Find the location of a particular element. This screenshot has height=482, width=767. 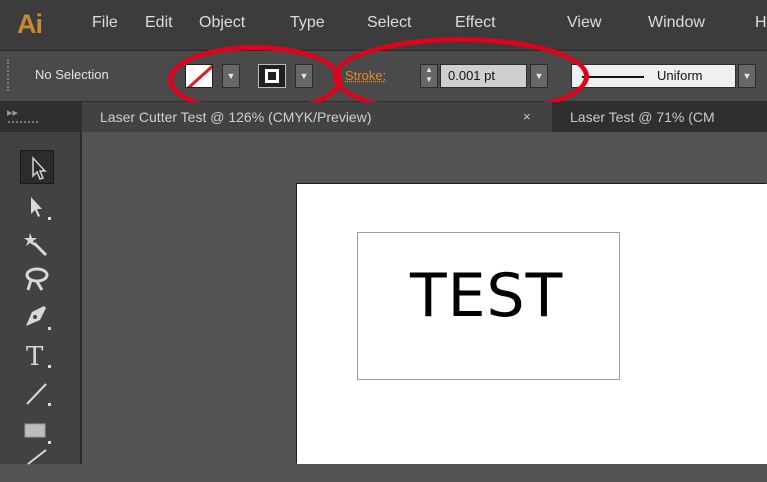

menu-select: Select is located at coordinates (389, 23).